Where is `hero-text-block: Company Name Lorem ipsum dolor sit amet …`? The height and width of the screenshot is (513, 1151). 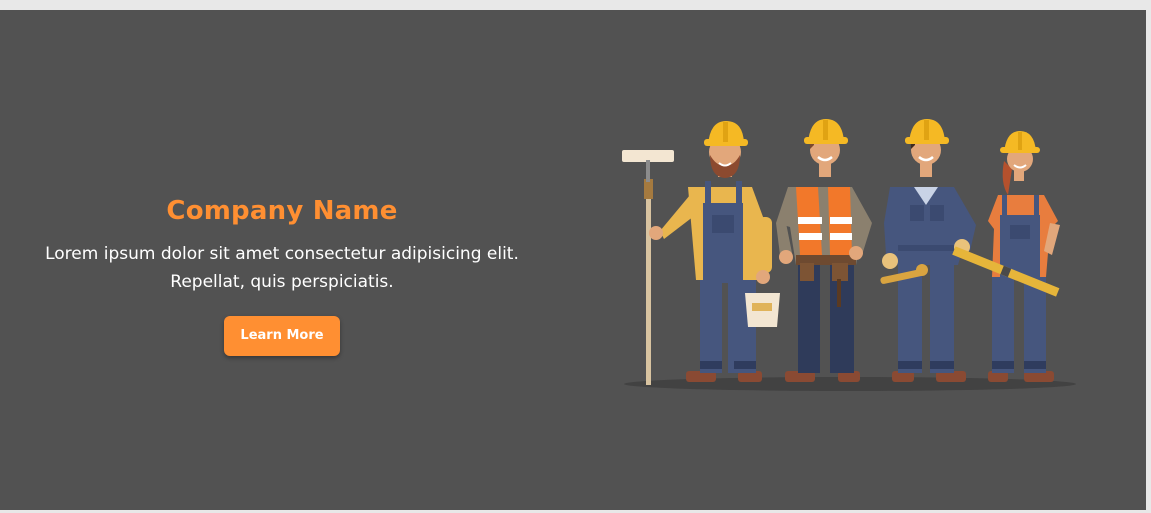 hero-text-block: Company Name Lorem ipsum dolor sit amet … is located at coordinates (282, 276).